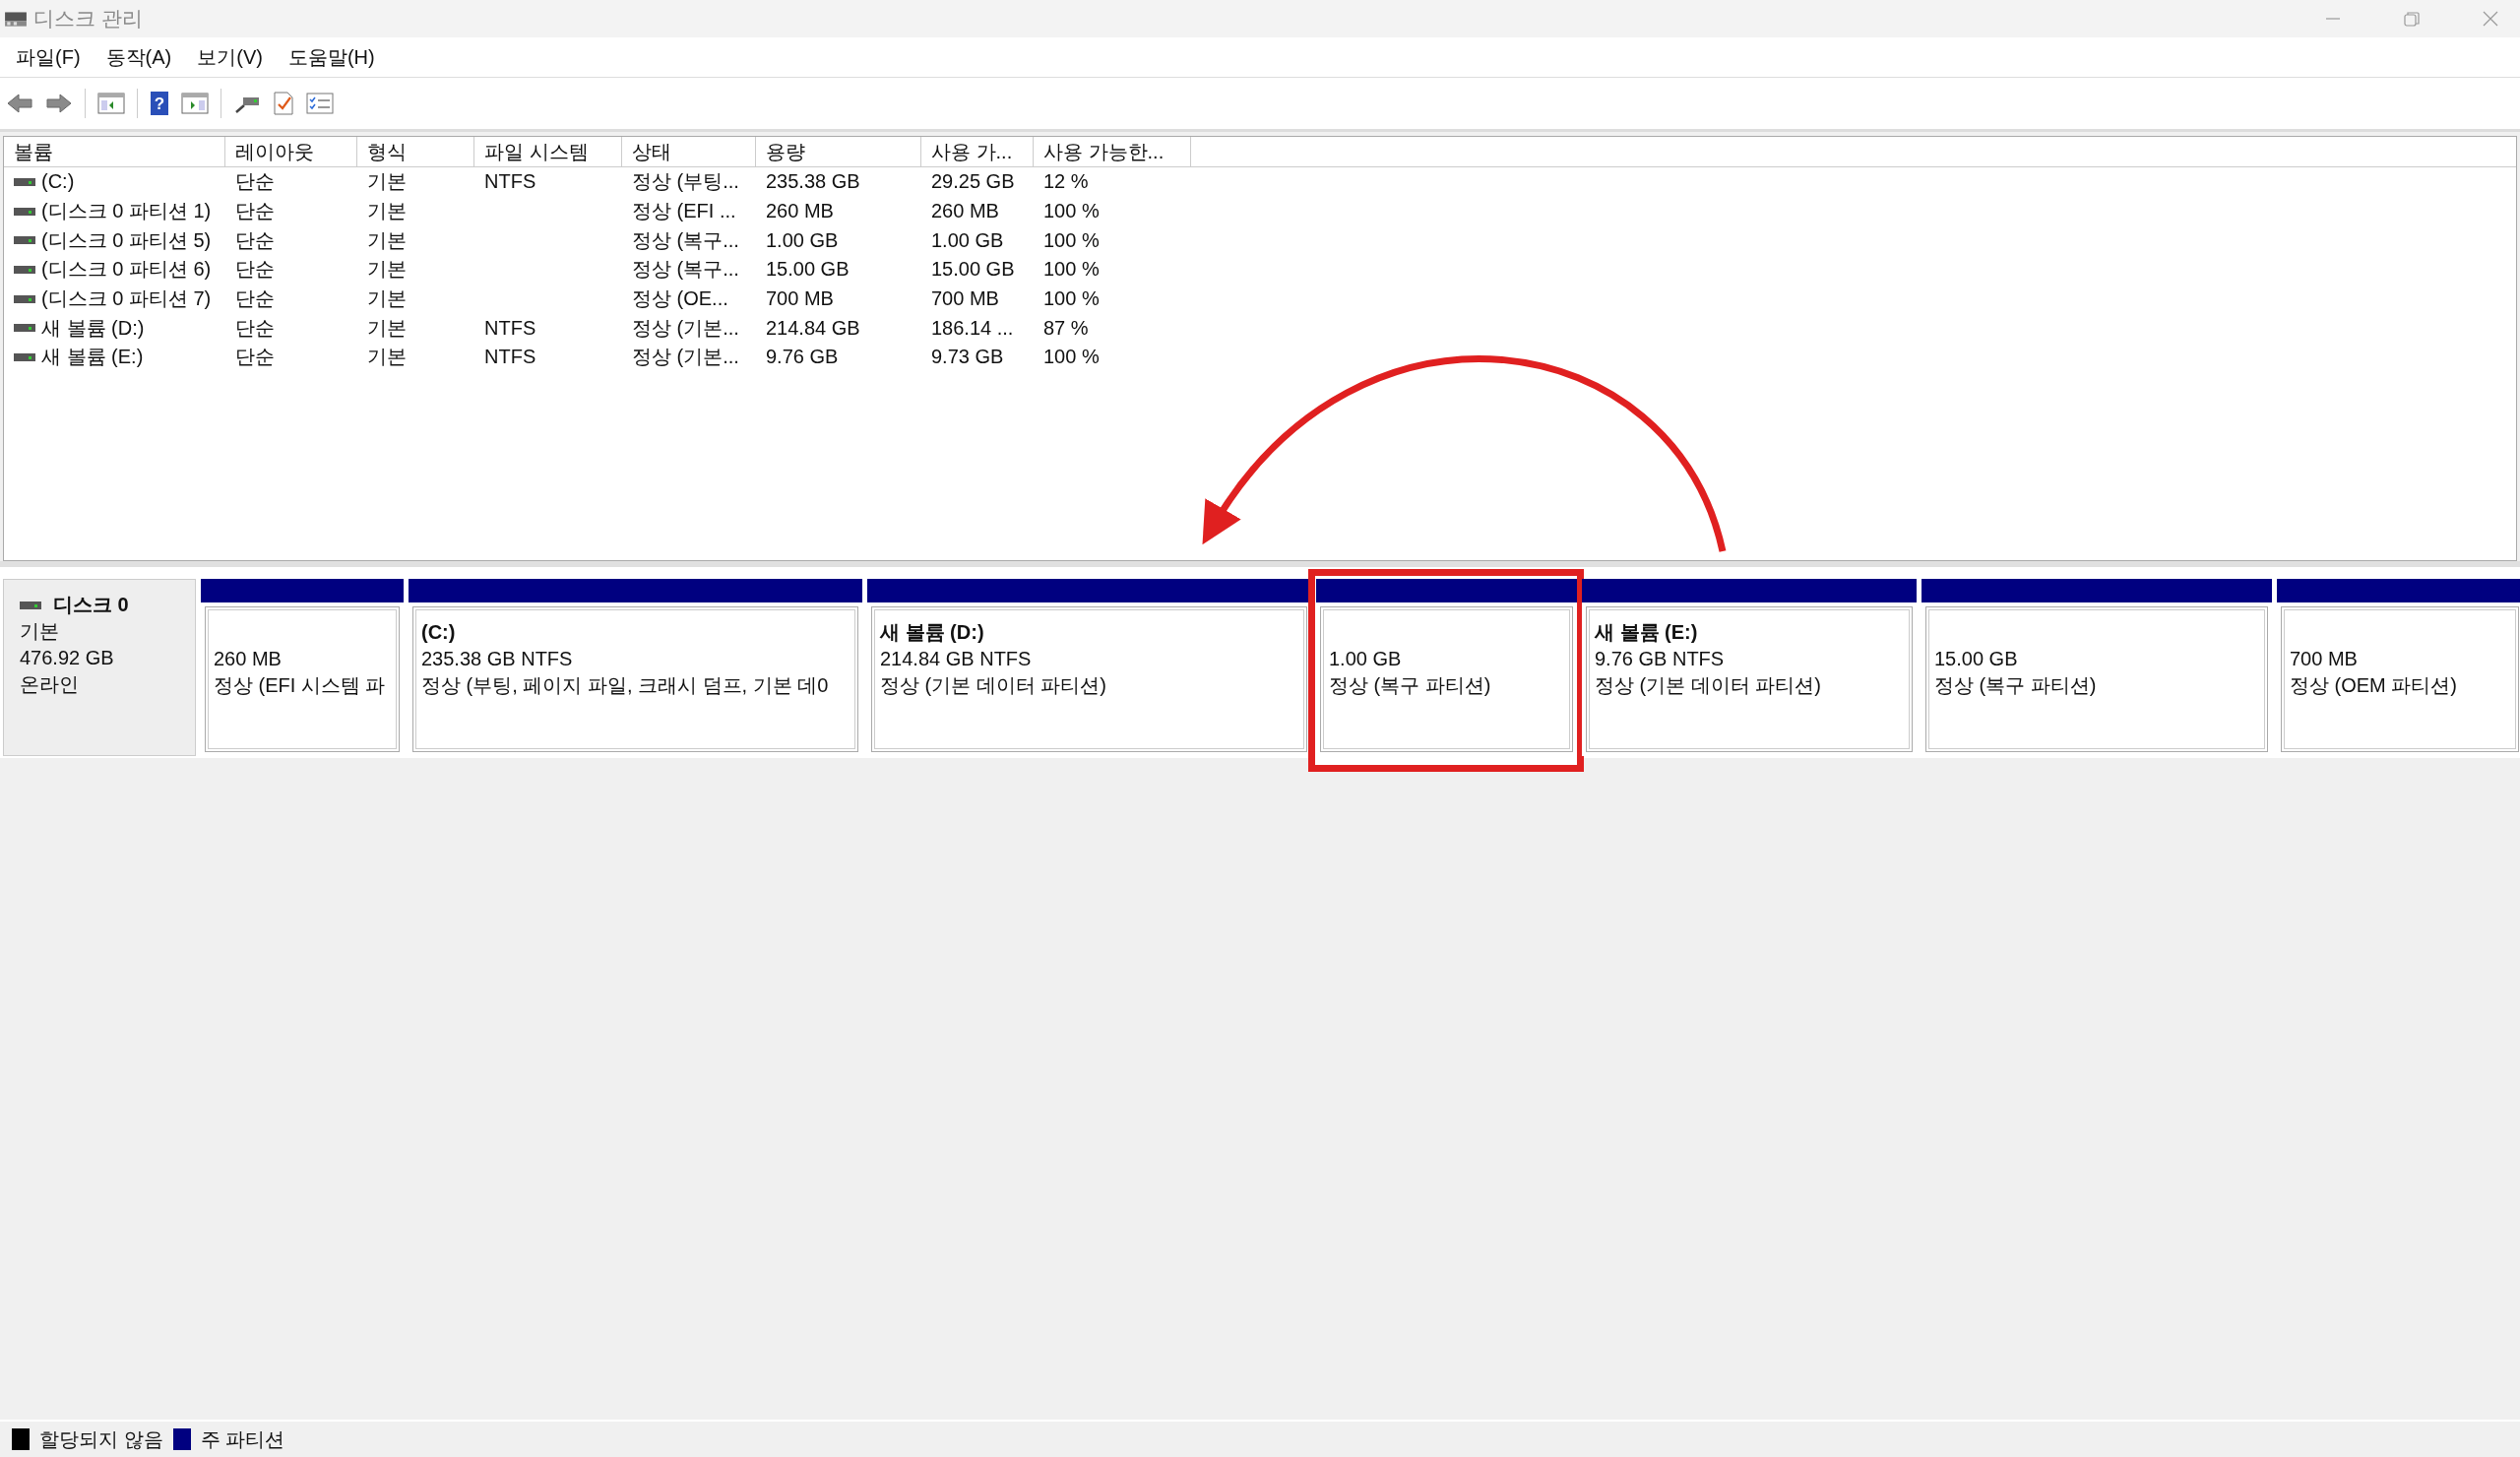 The width and height of the screenshot is (2520, 1457). What do you see at coordinates (114, 151) in the screenshot?
I see `column-header: 볼륨` at bounding box center [114, 151].